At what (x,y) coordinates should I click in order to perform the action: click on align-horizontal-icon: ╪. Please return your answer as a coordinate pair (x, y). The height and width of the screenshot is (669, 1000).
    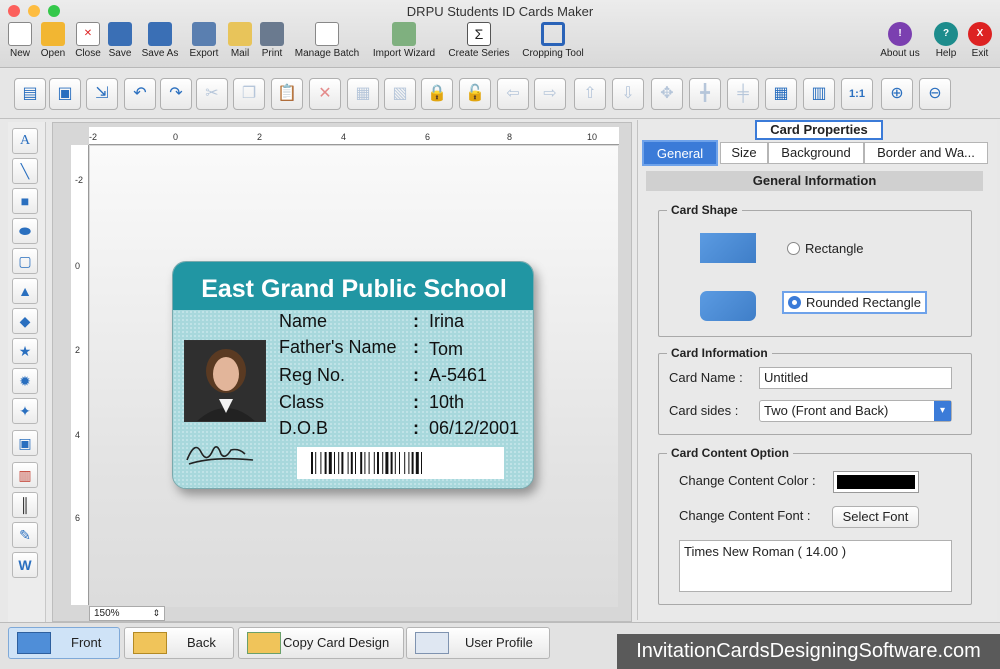
    Looking at the image, I should click on (743, 94).